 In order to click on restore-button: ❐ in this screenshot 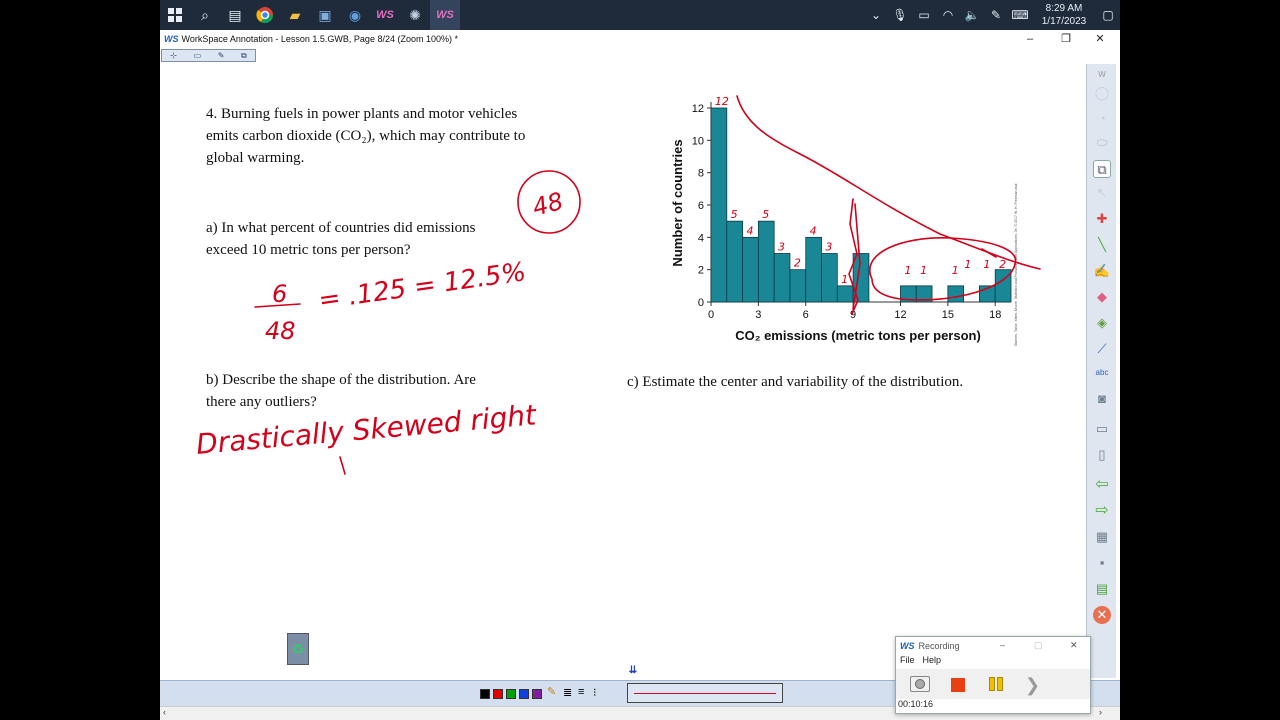, I will do `click(1066, 39)`.